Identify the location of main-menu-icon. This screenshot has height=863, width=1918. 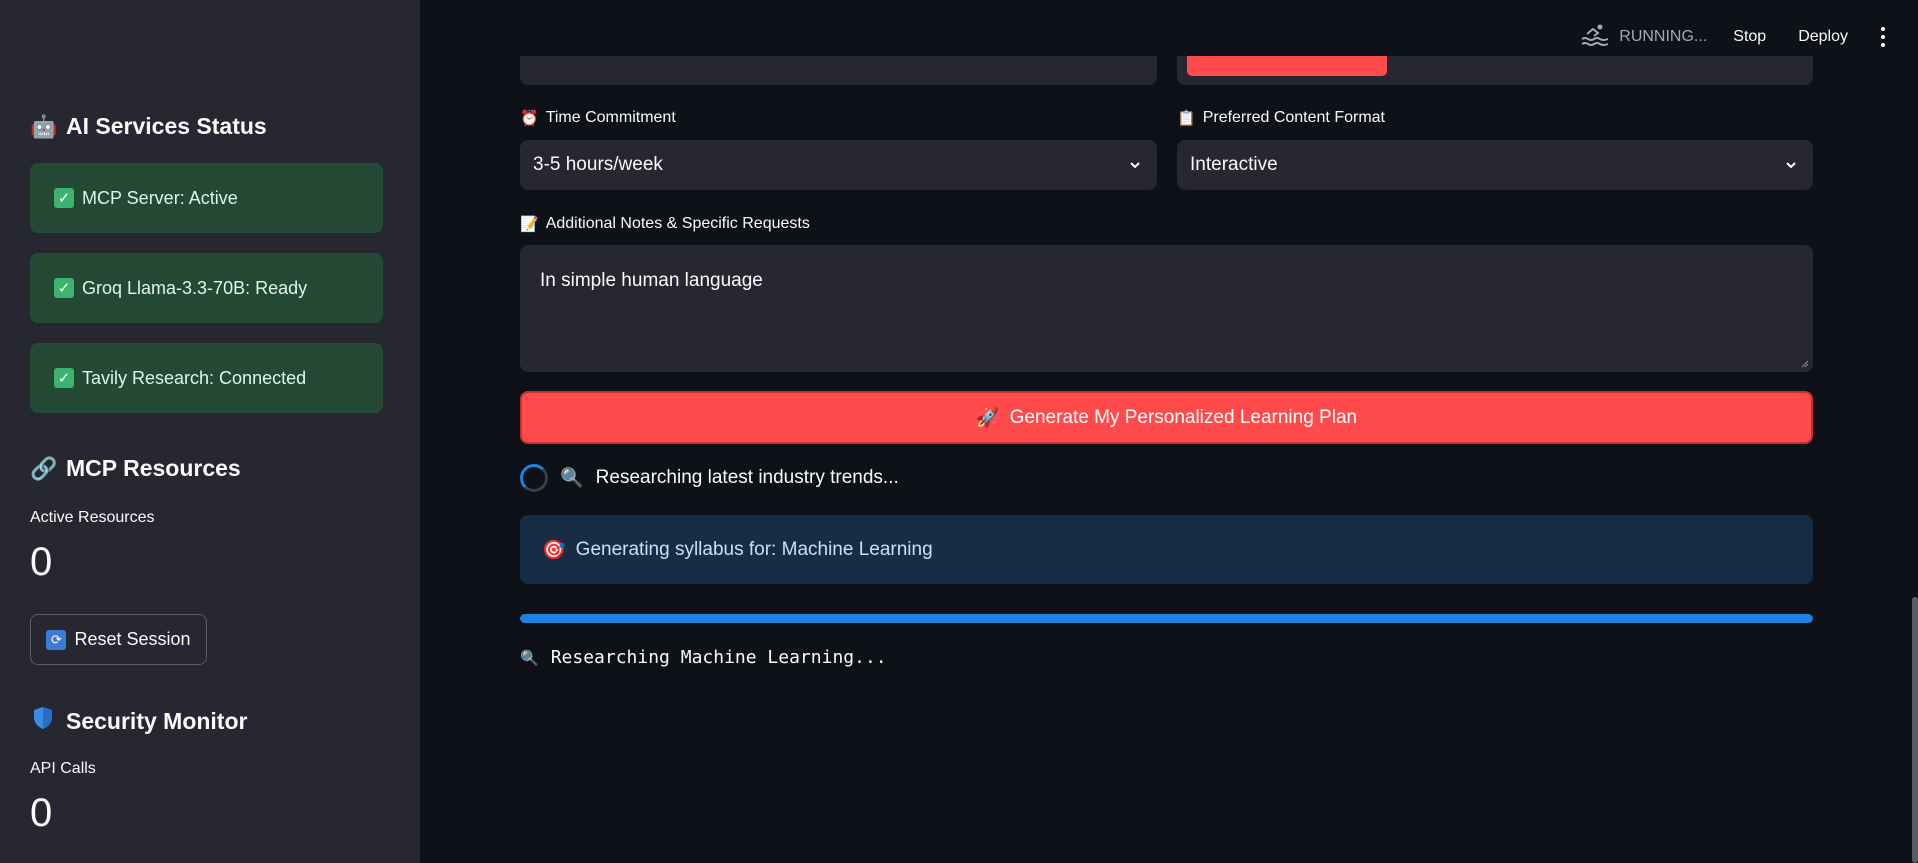
(1883, 37).